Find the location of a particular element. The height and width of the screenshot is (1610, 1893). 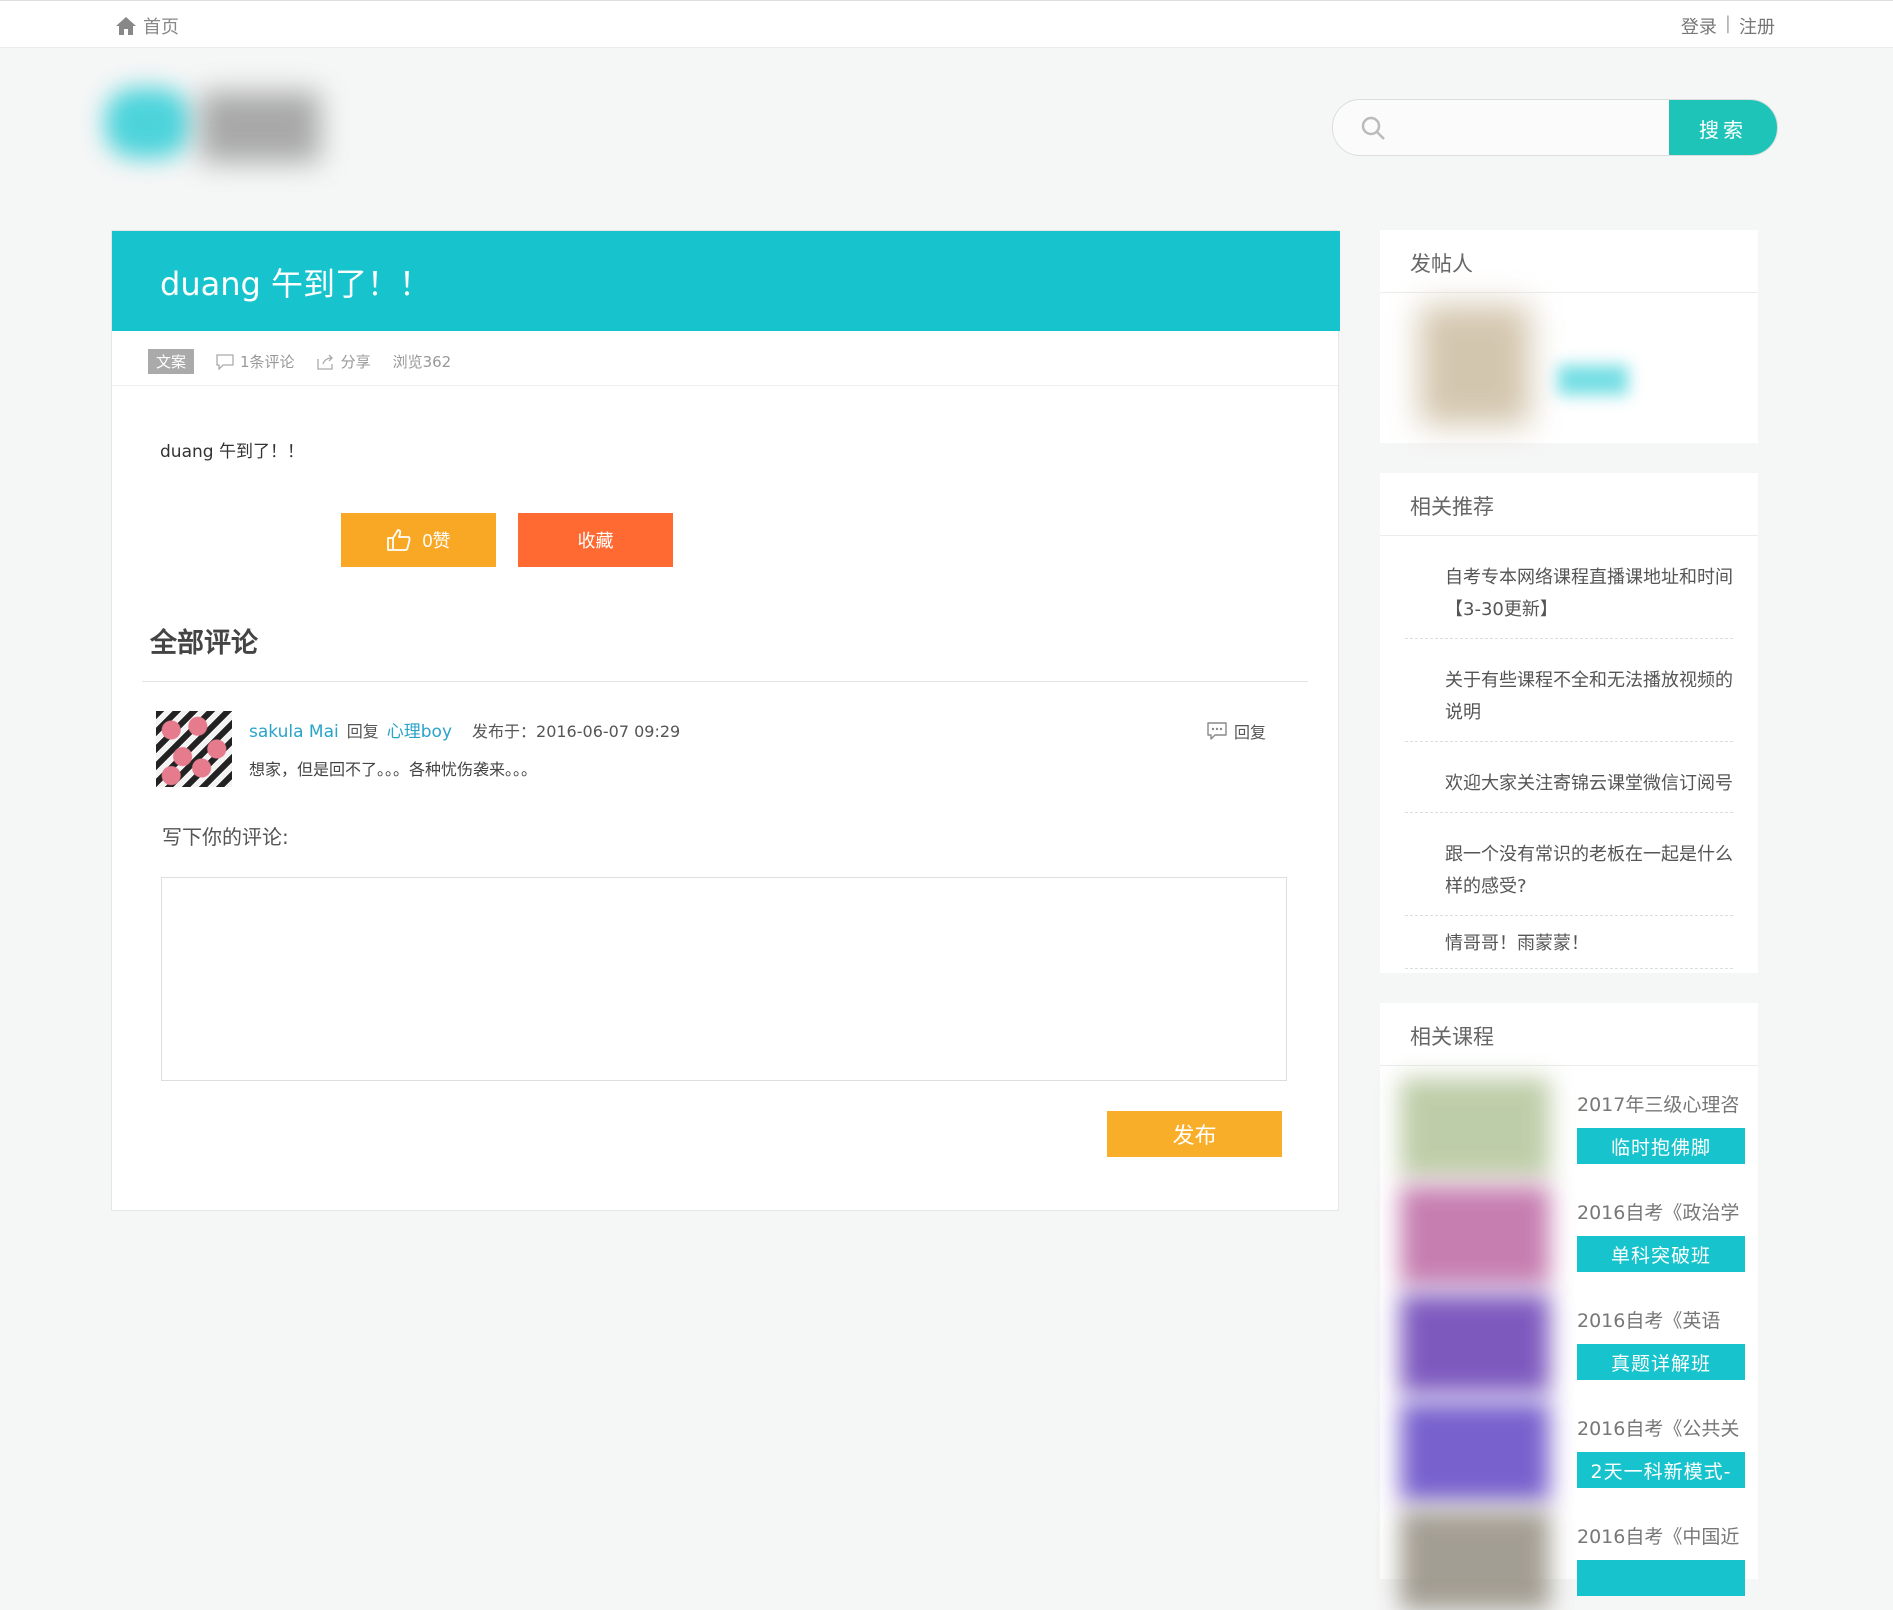

search-bar: 搜索 is located at coordinates (1555, 127).